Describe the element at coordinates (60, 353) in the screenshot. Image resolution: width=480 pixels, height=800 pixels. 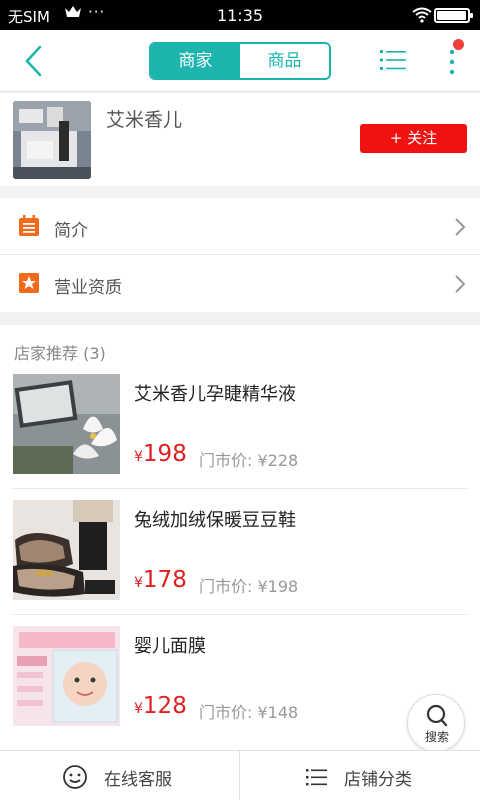
I see `section-title: 店家推荐 (3)` at that location.